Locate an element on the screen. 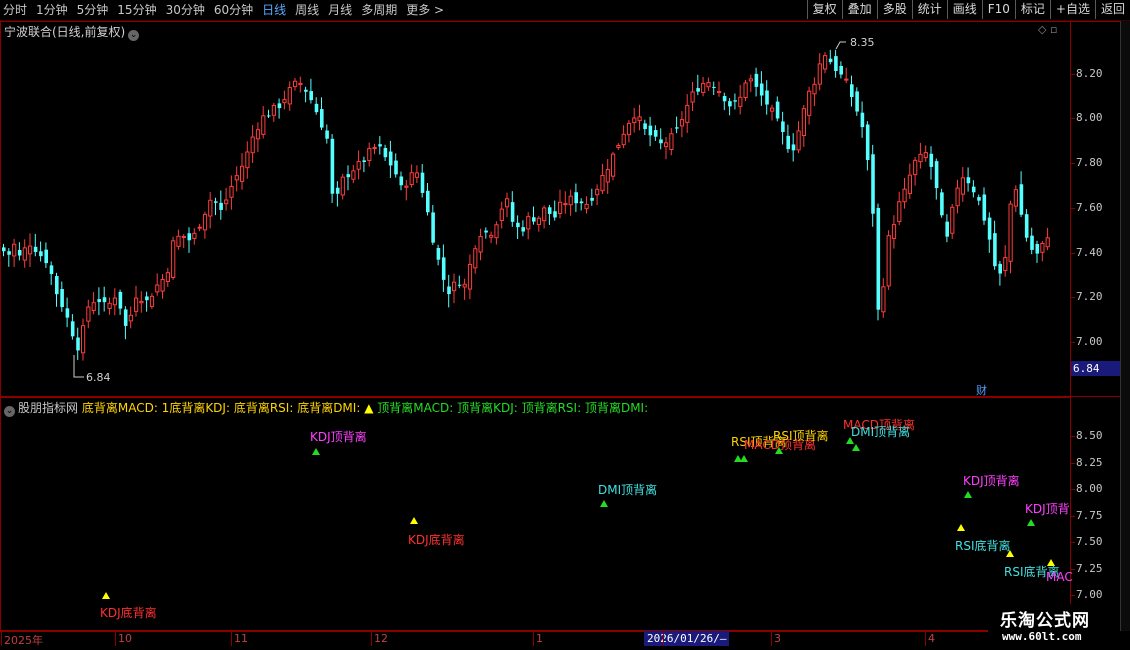 This screenshot has width=1130, height=650. price-tick-label: 7.60 is located at coordinates (1089, 207).